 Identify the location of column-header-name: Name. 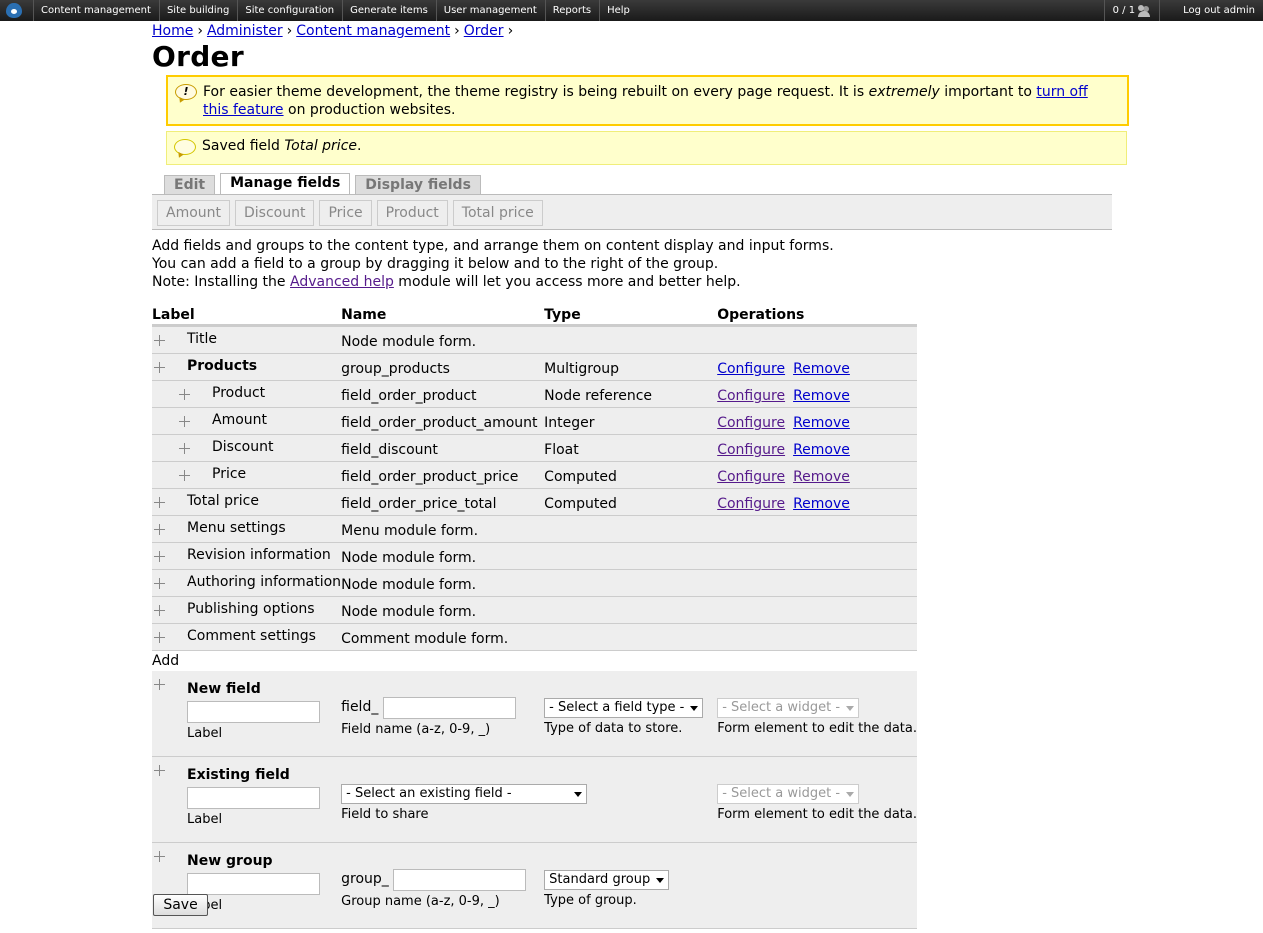
(443, 315).